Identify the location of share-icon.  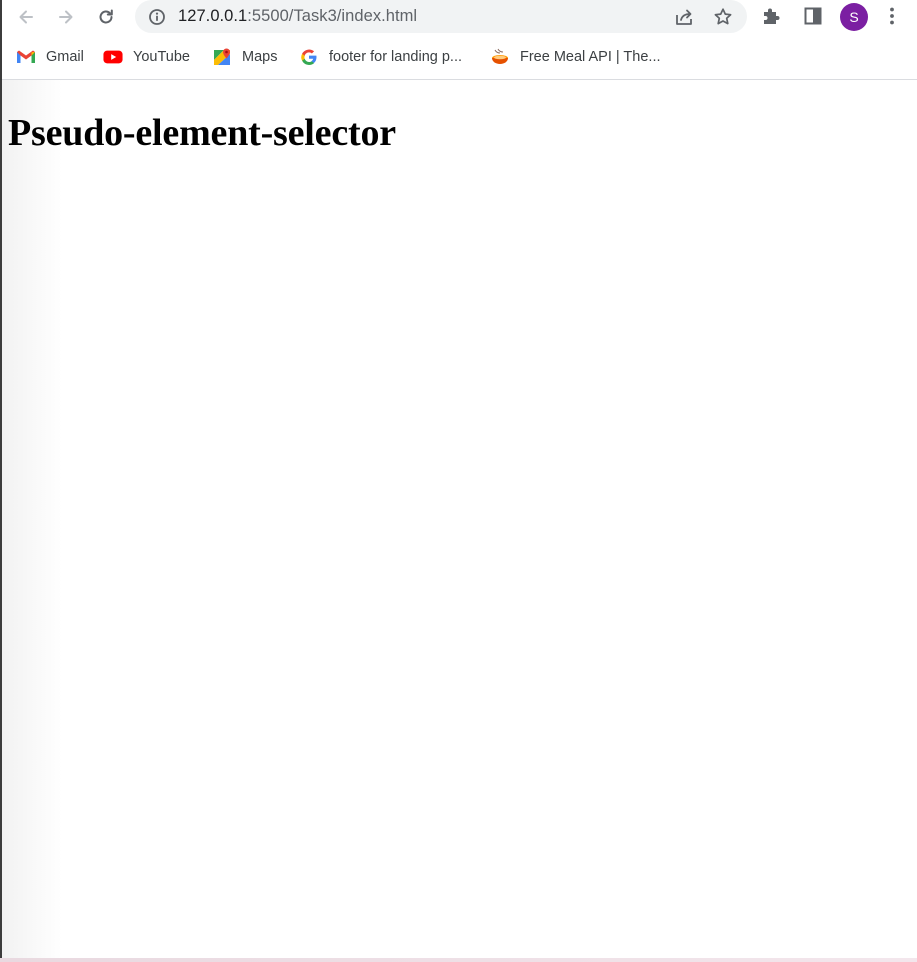
(684, 17).